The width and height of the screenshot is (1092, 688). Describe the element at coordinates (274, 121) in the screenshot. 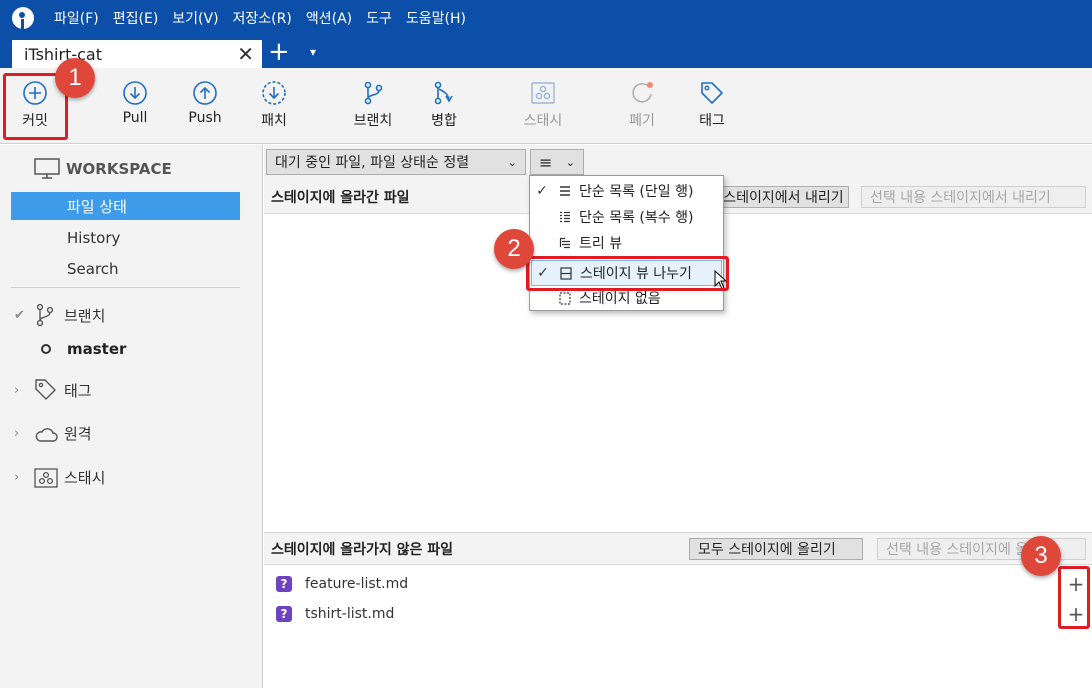

I see `patch-label: 패치` at that location.